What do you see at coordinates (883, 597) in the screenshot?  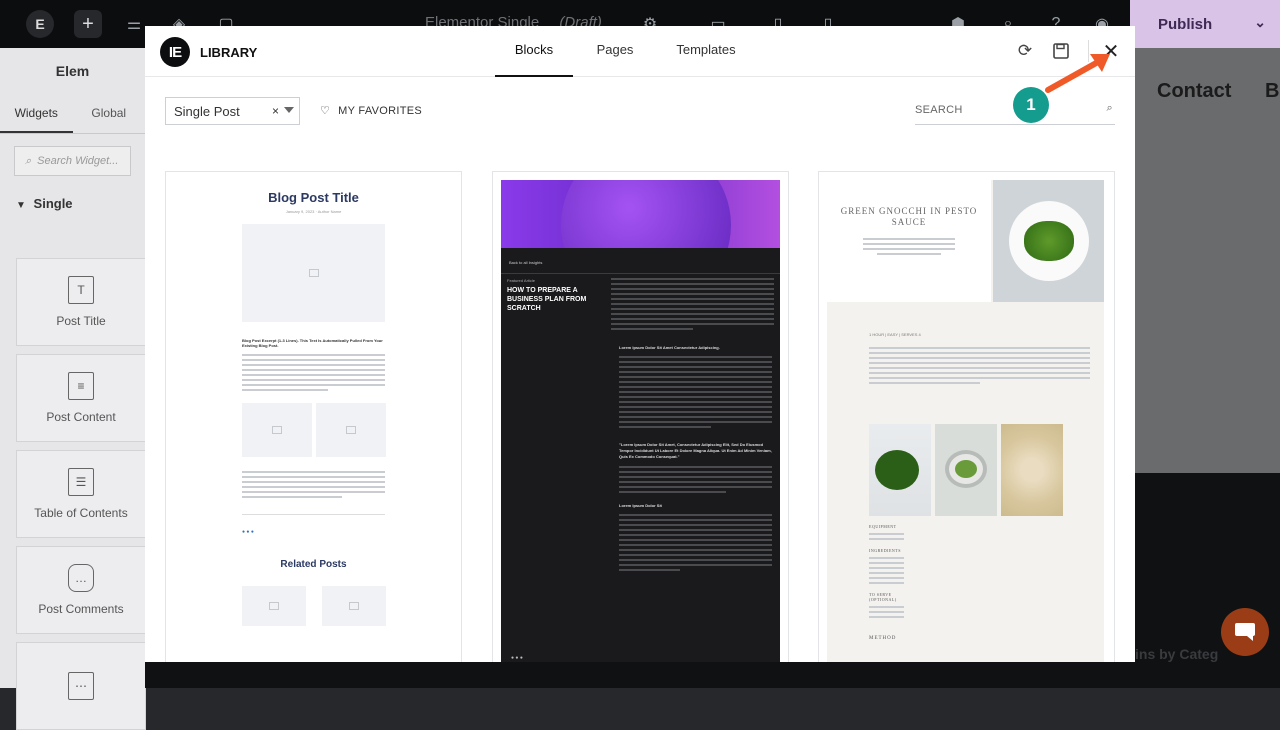 I see `serve-label: TO SERVE (OPTIONAL)` at bounding box center [883, 597].